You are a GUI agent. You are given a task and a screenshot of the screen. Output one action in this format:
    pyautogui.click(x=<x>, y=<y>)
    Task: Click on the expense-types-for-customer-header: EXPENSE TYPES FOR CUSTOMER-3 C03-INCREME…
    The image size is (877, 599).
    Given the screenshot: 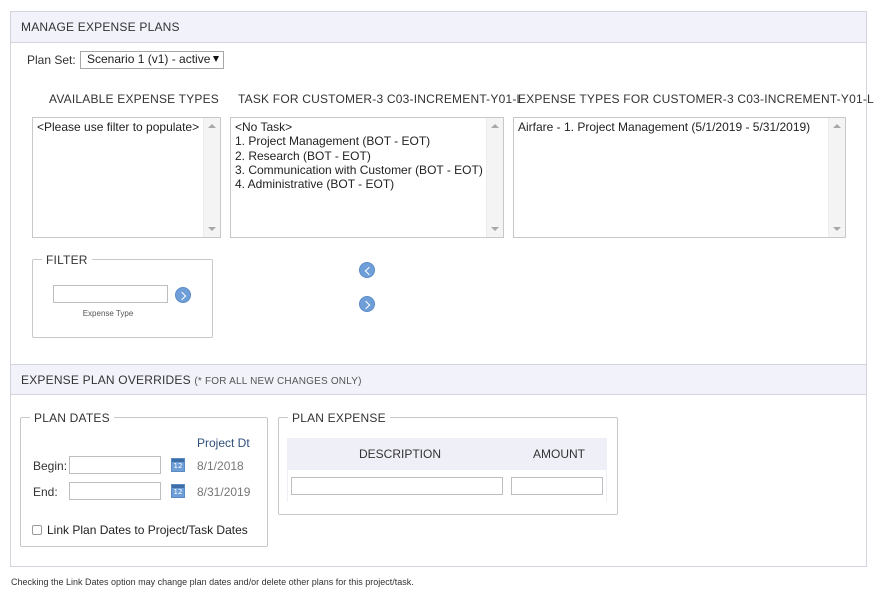 What is the action you would take?
    pyautogui.click(x=696, y=99)
    